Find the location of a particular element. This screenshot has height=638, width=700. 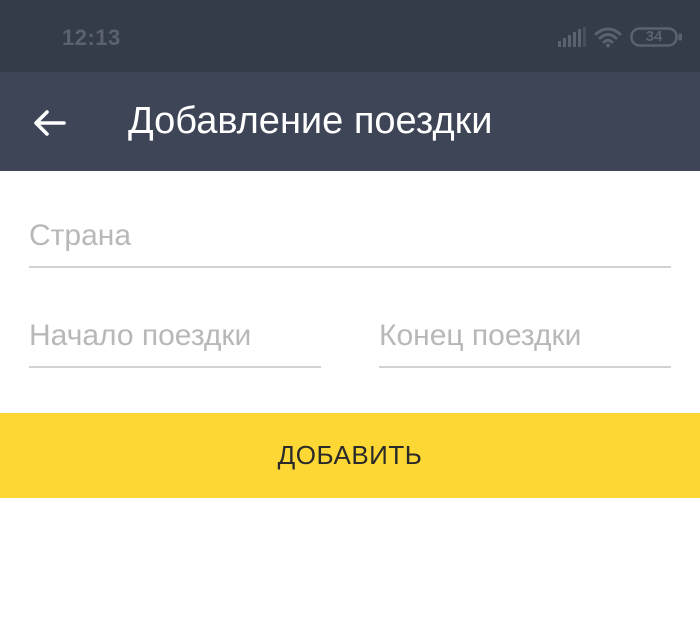

wifi-icon is located at coordinates (608, 37).